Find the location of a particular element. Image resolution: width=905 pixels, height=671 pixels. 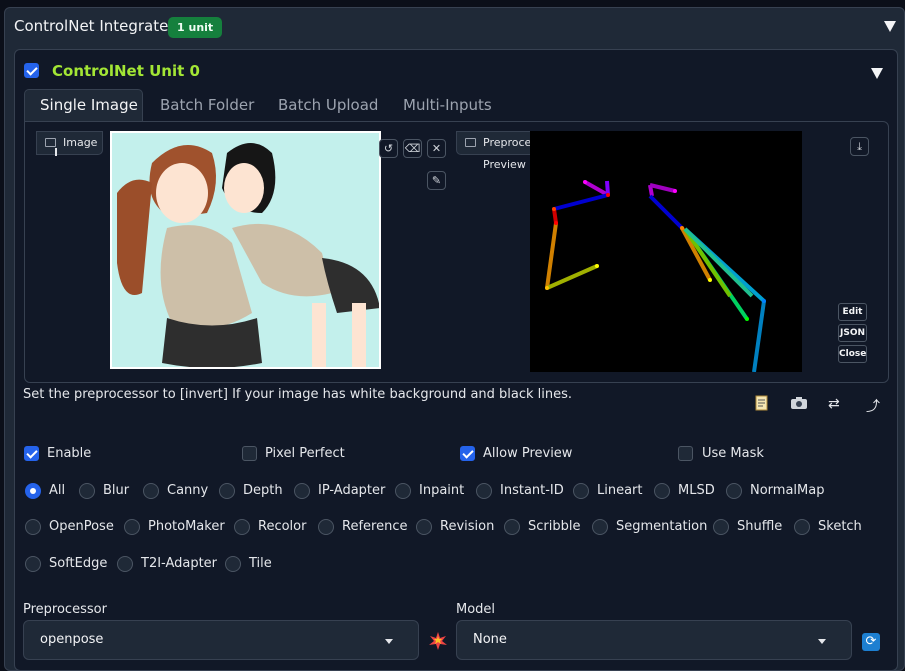

text-cursor-icon is located at coordinates (56, 152).